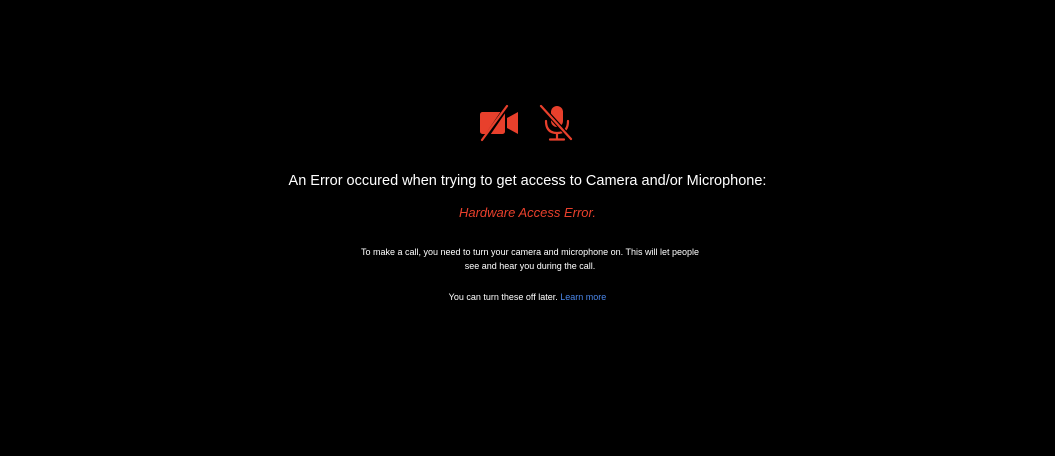  What do you see at coordinates (527, 212) in the screenshot?
I see `error-name: Hardware Access Error.` at bounding box center [527, 212].